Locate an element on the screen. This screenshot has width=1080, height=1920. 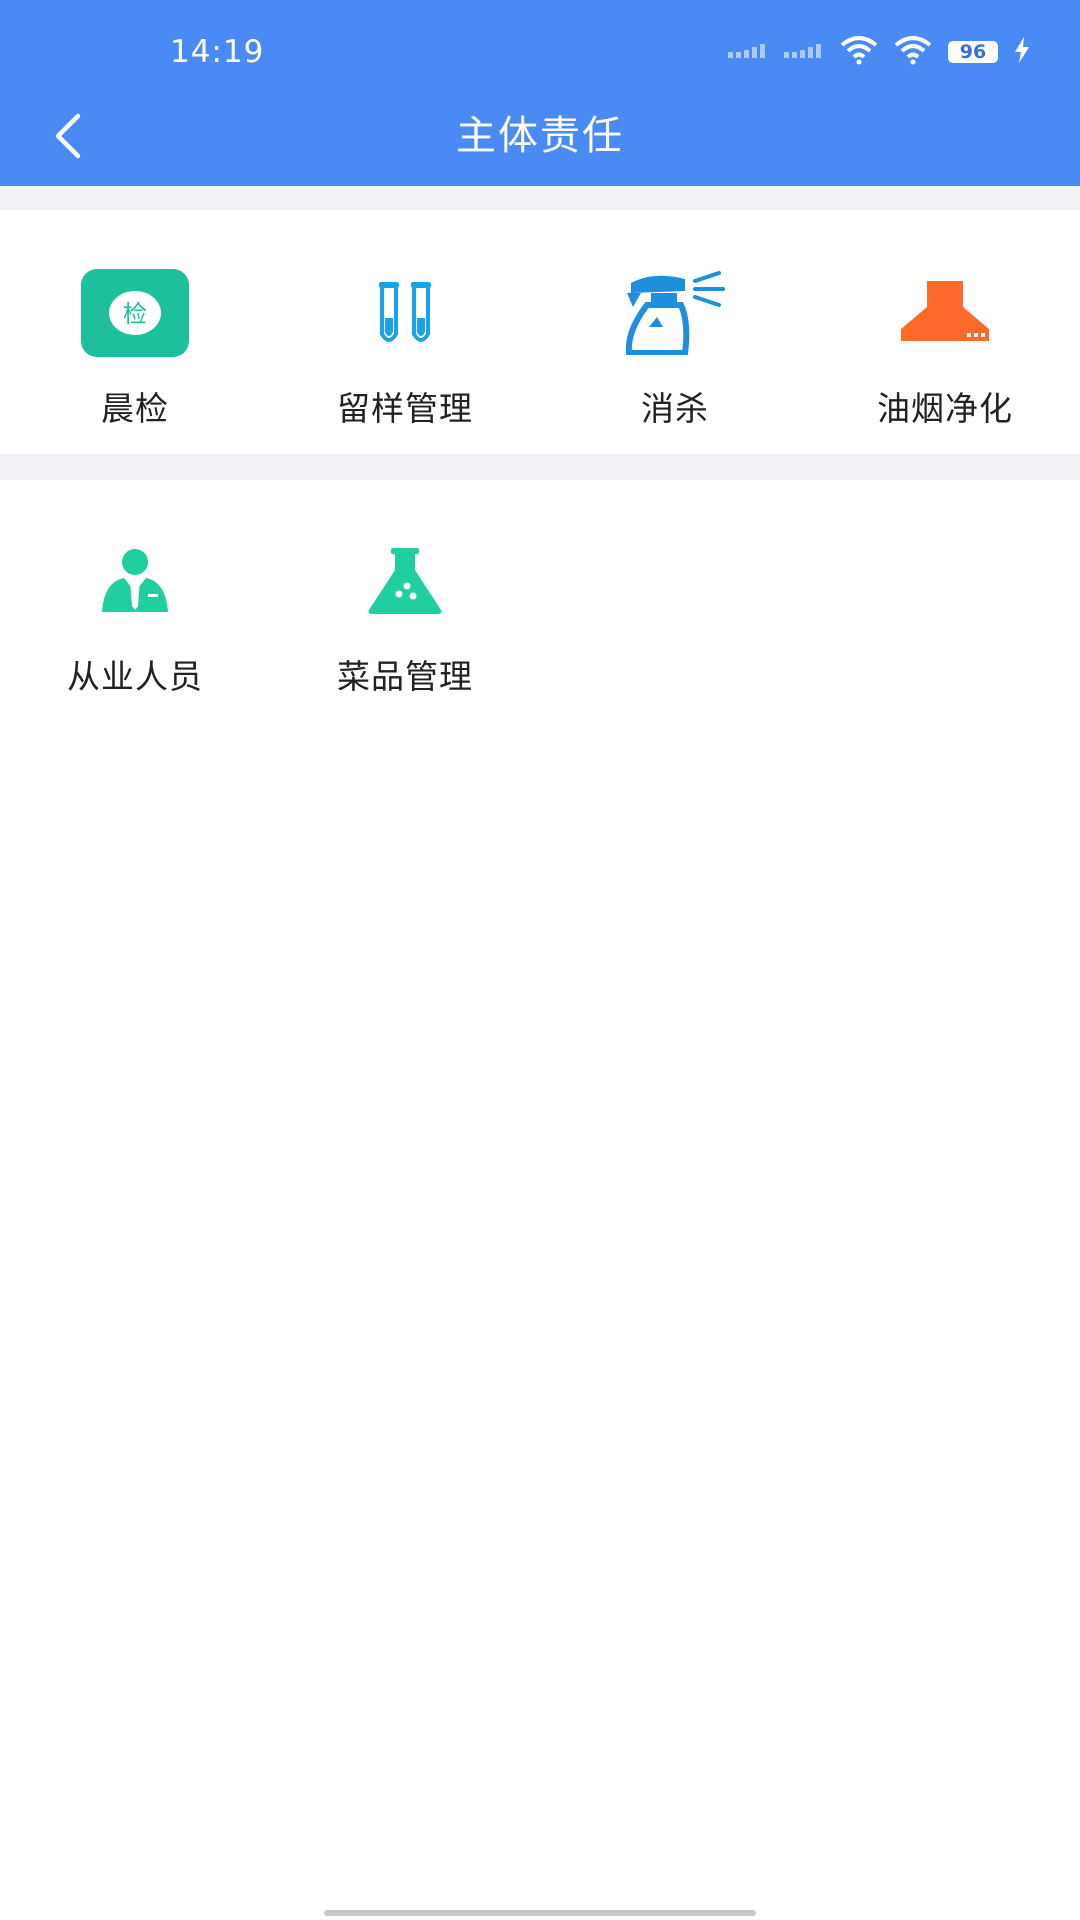
check-badge-icon: 检 is located at coordinates (135, 313).